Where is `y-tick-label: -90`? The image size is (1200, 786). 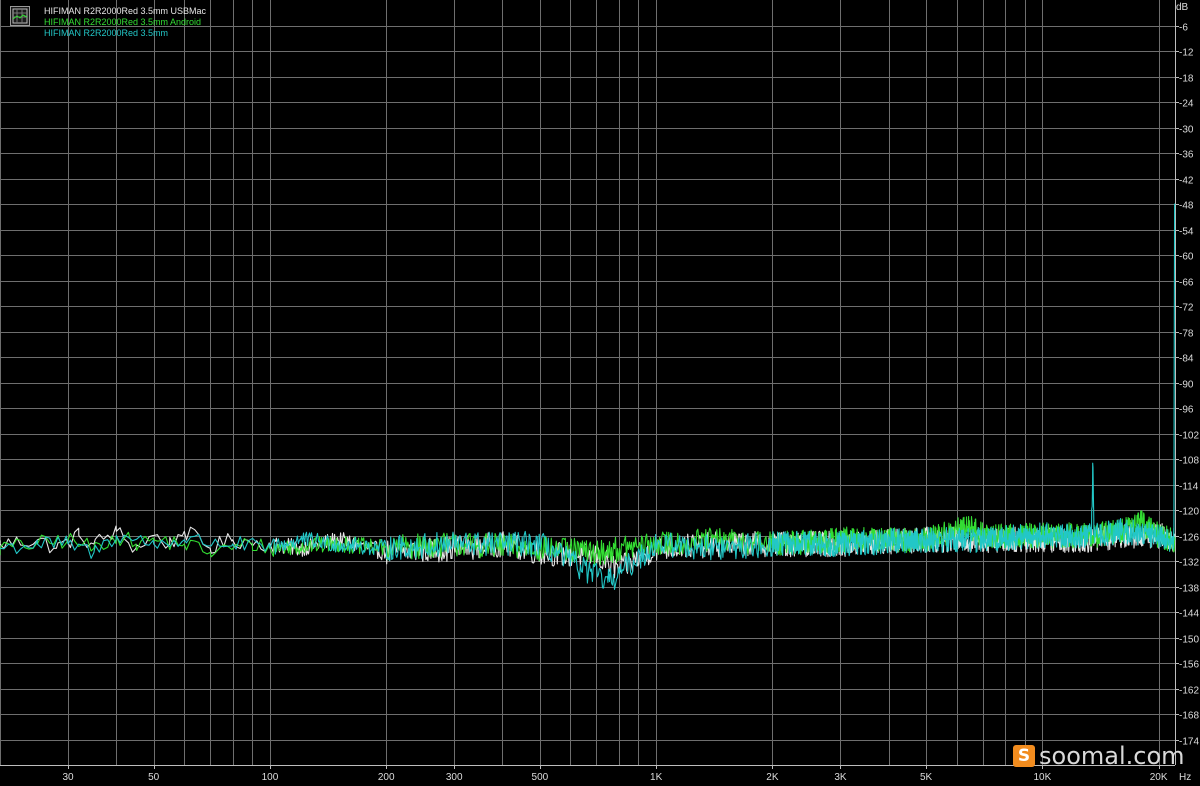
y-tick-label: -90 is located at coordinates (1186, 385).